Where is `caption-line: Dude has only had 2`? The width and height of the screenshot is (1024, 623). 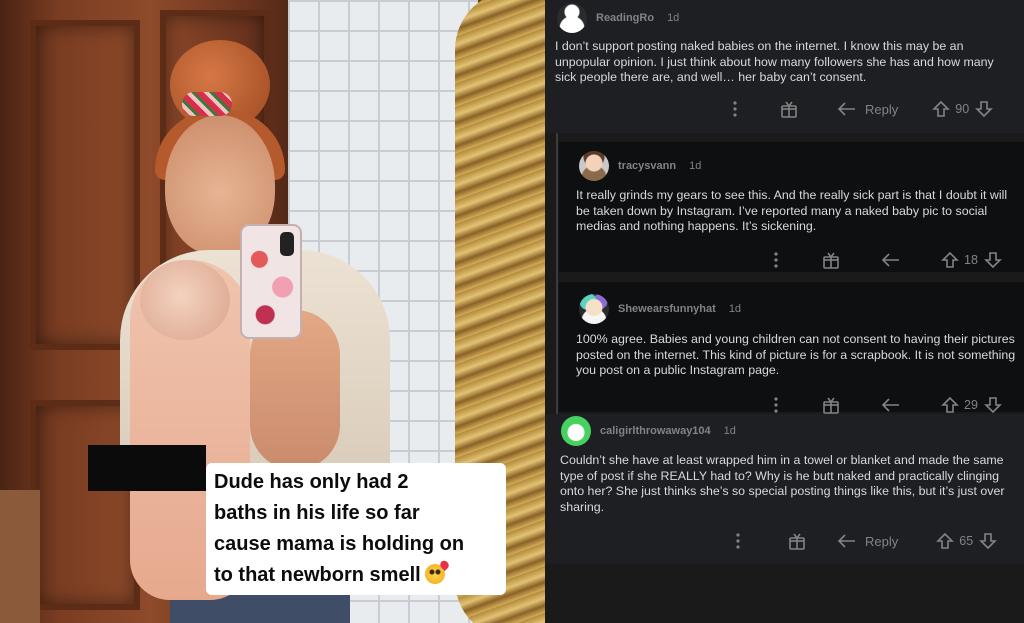 caption-line: Dude has only had 2 is located at coordinates (311, 482).